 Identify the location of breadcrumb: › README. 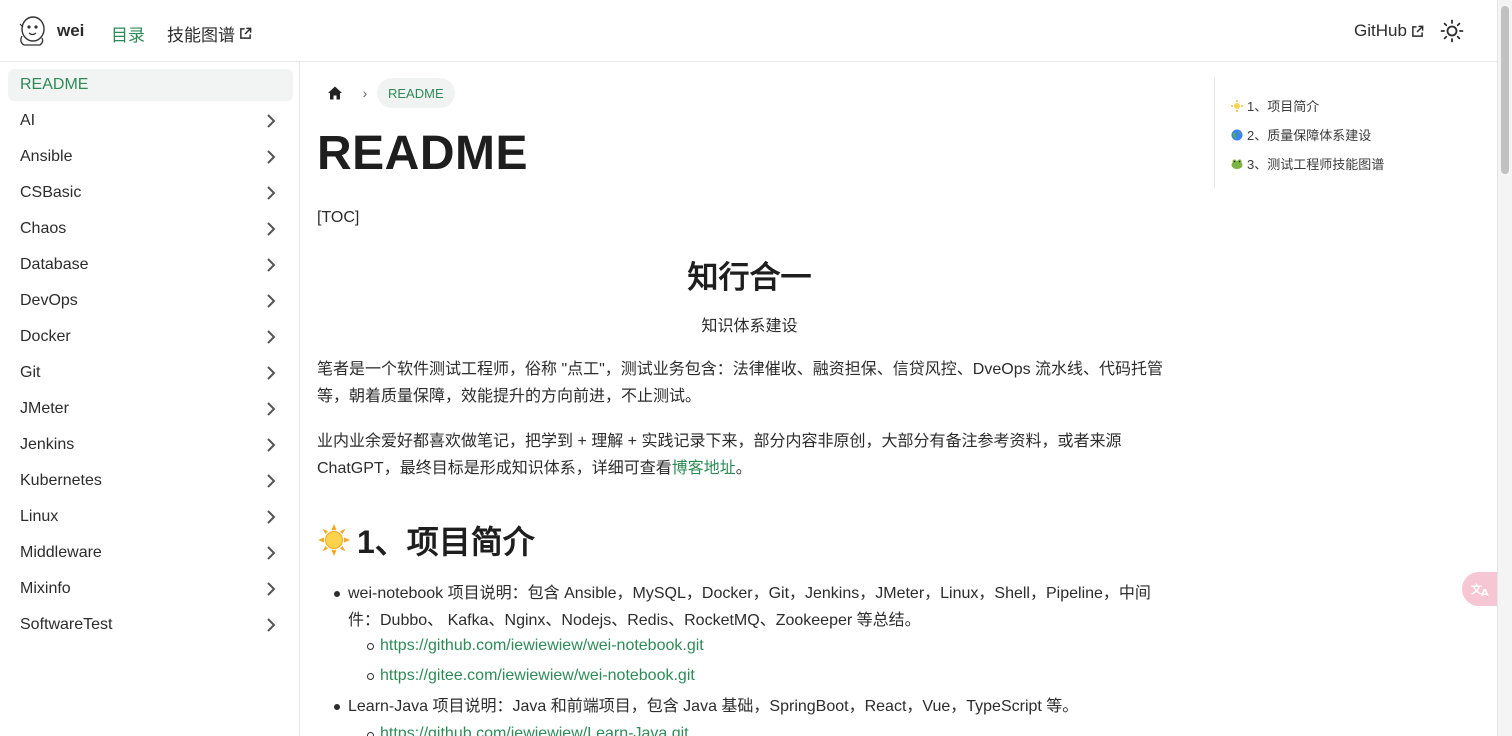
(386, 93).